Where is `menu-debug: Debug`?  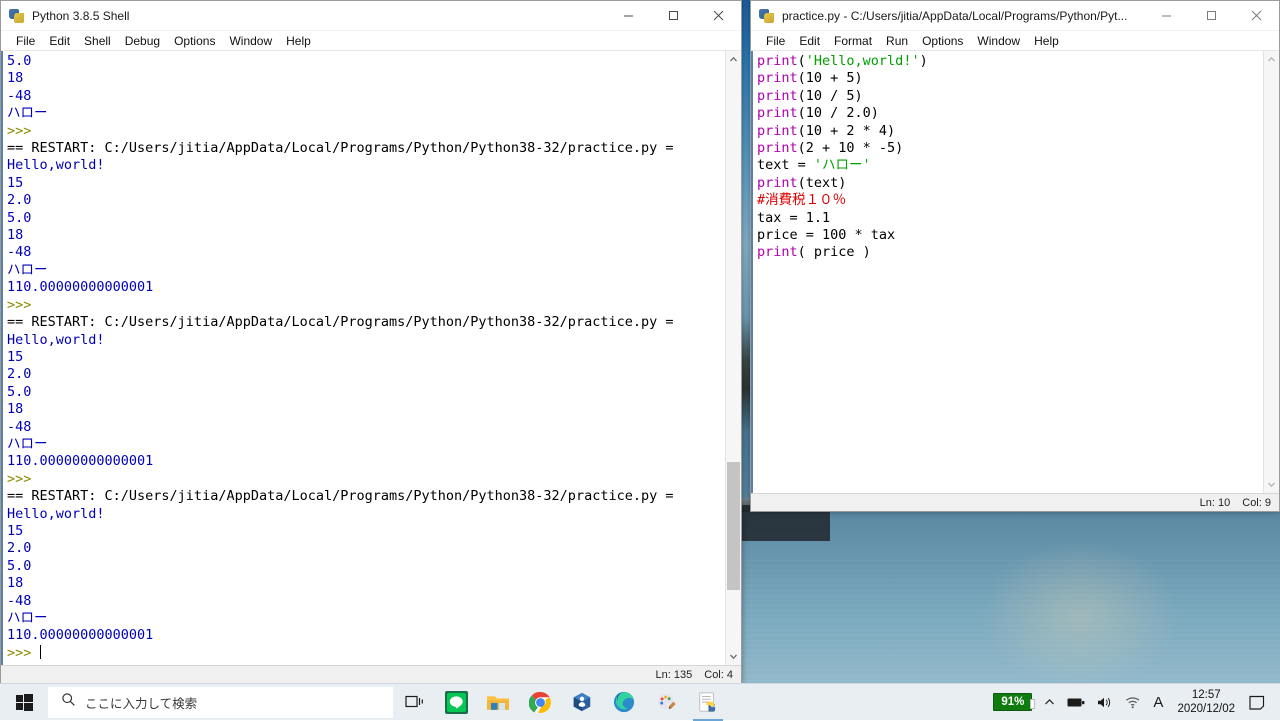 menu-debug: Debug is located at coordinates (142, 41).